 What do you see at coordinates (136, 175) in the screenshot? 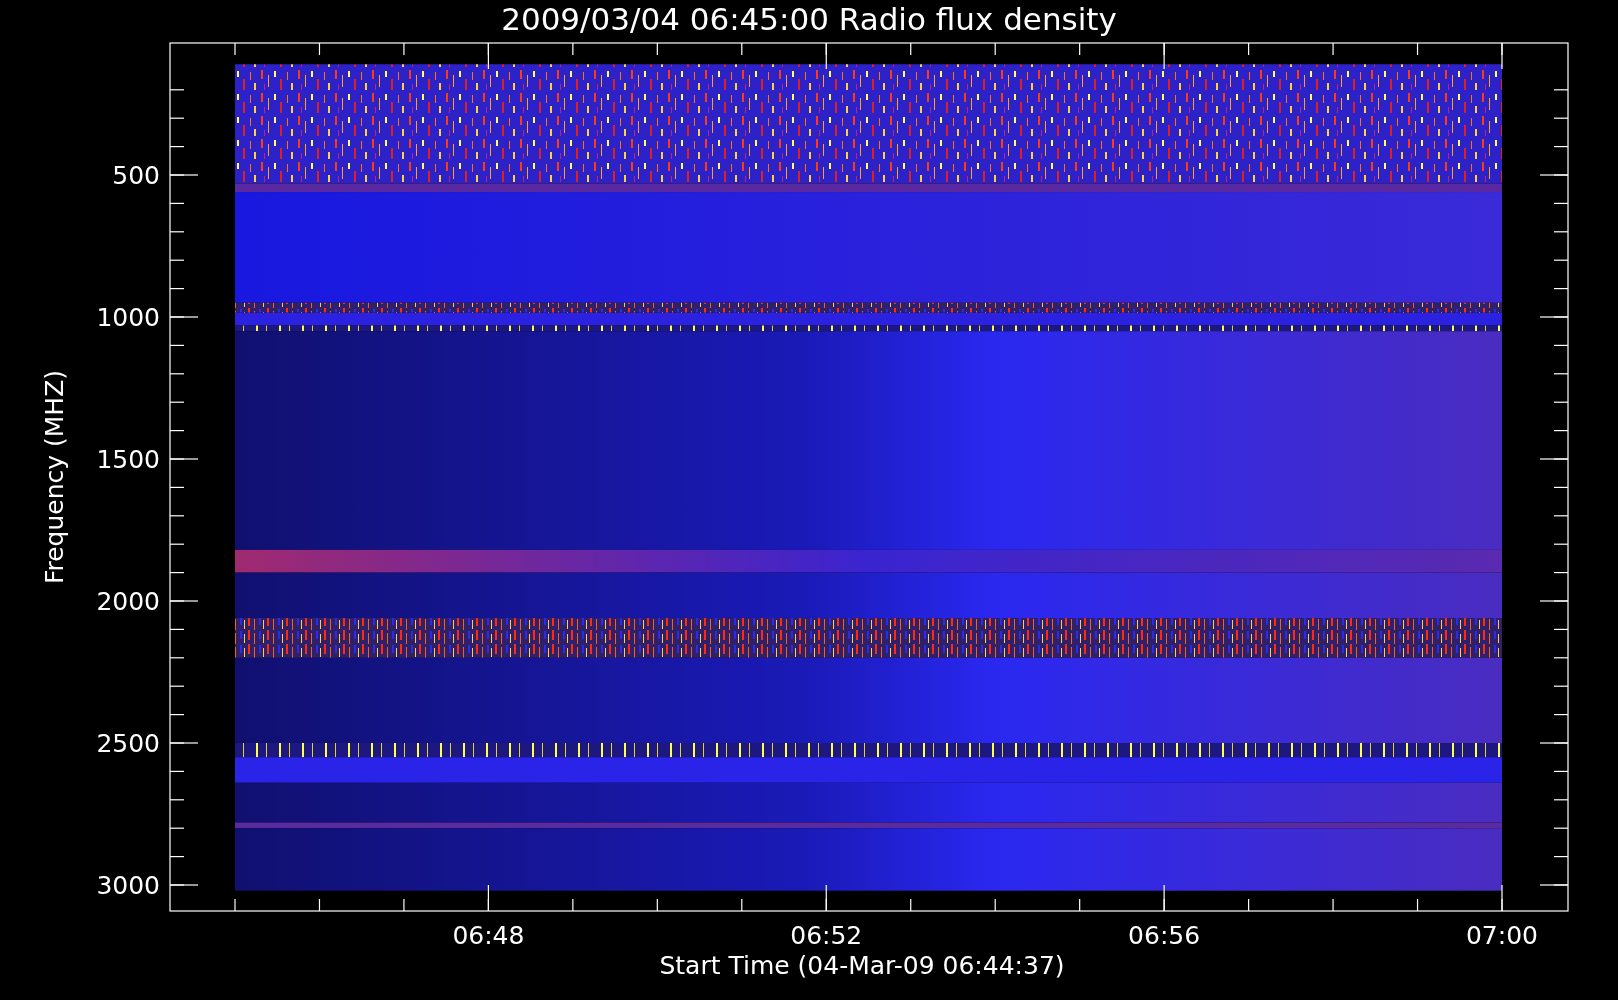
I see `y-tick-label: 500` at bounding box center [136, 175].